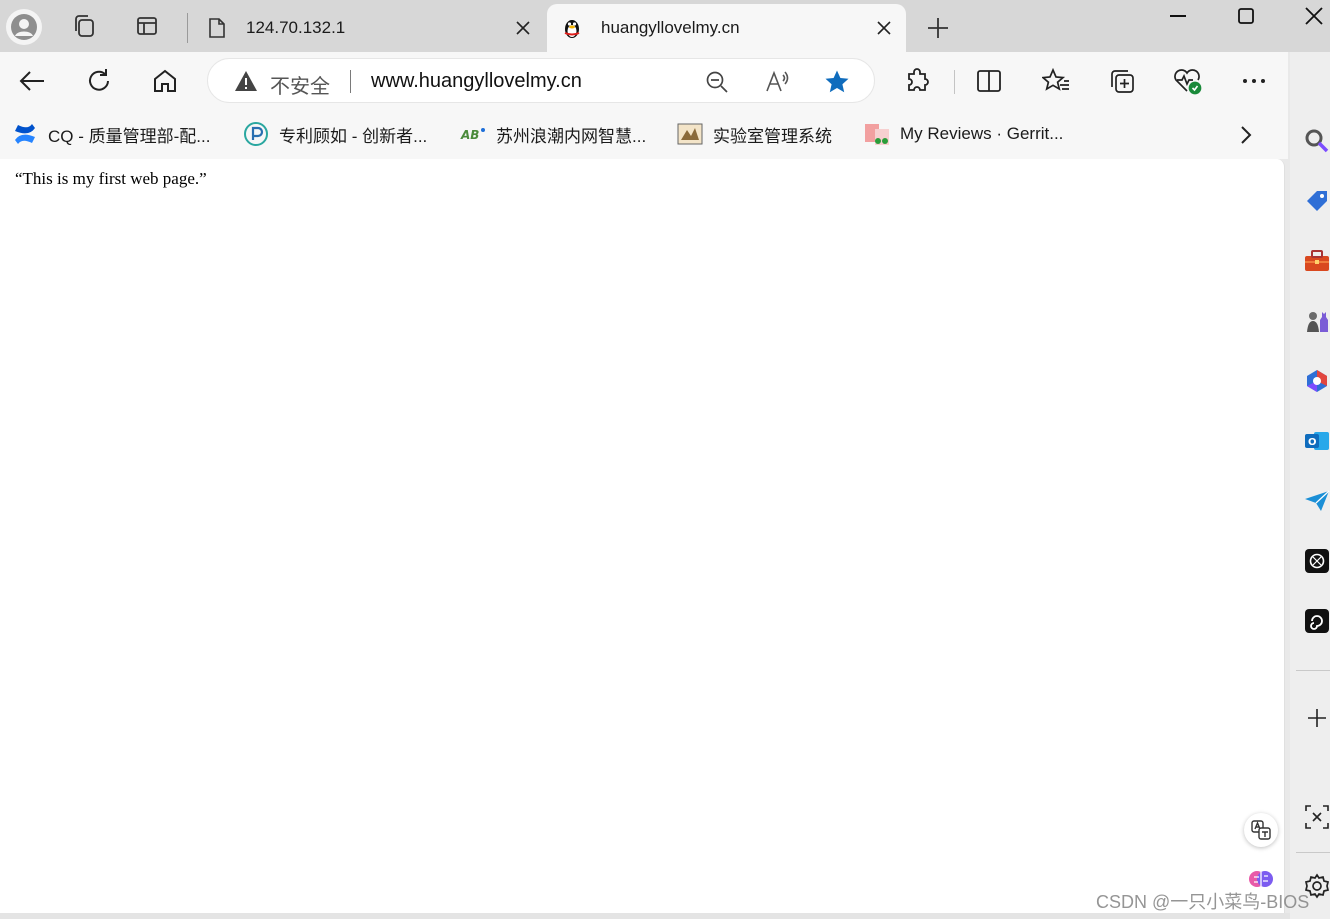 Image resolution: width=1330 pixels, height=919 pixels. I want to click on confluence-icon, so click(25, 134).